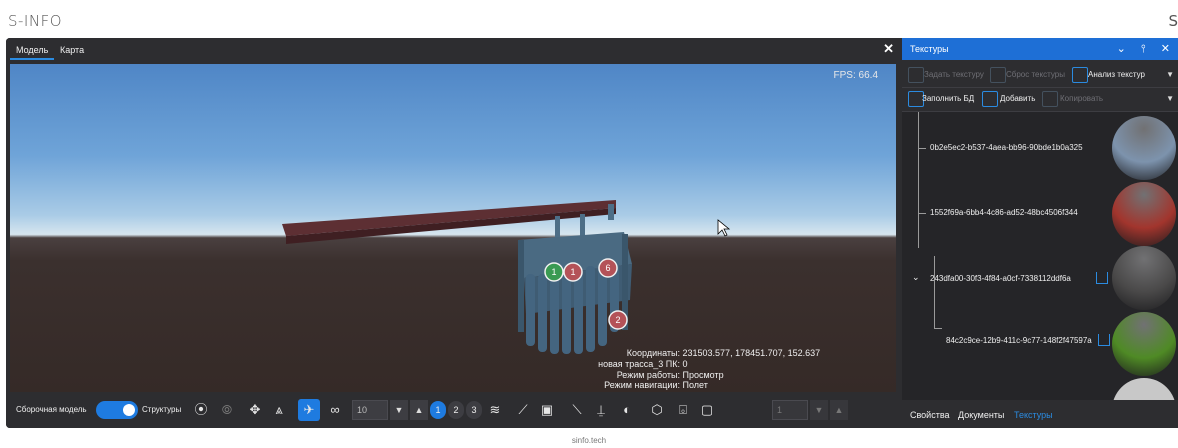  Describe the element at coordinates (948, 98) in the screenshot. I see `fill-db-button: Заполнить БД` at that location.